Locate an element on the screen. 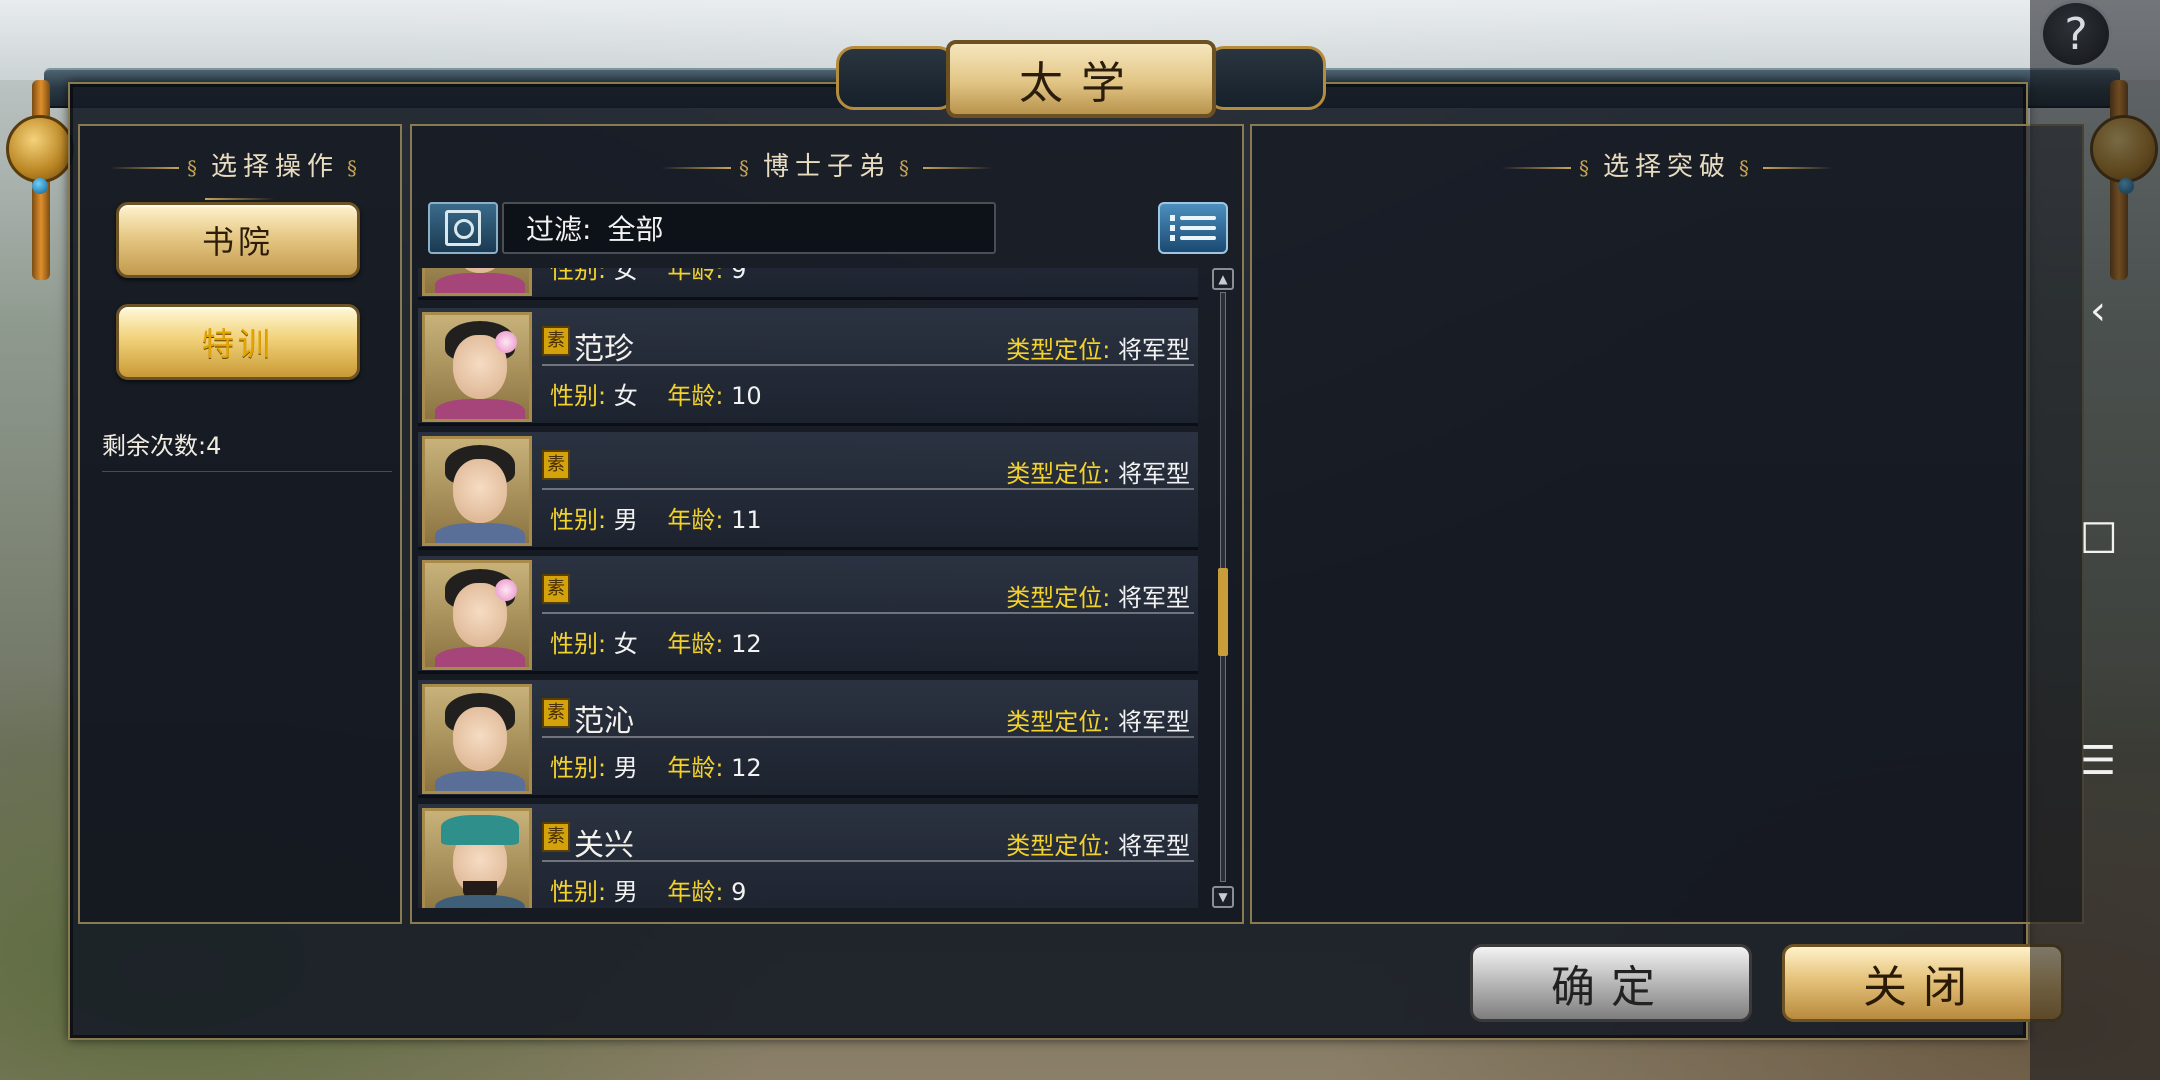  academy-button: 书院 is located at coordinates (238, 240).